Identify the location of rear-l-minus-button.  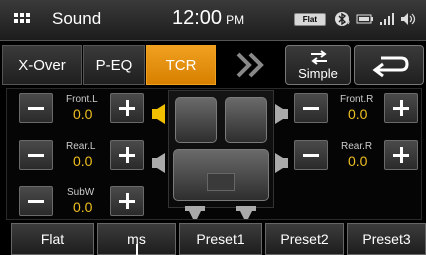
(36, 155).